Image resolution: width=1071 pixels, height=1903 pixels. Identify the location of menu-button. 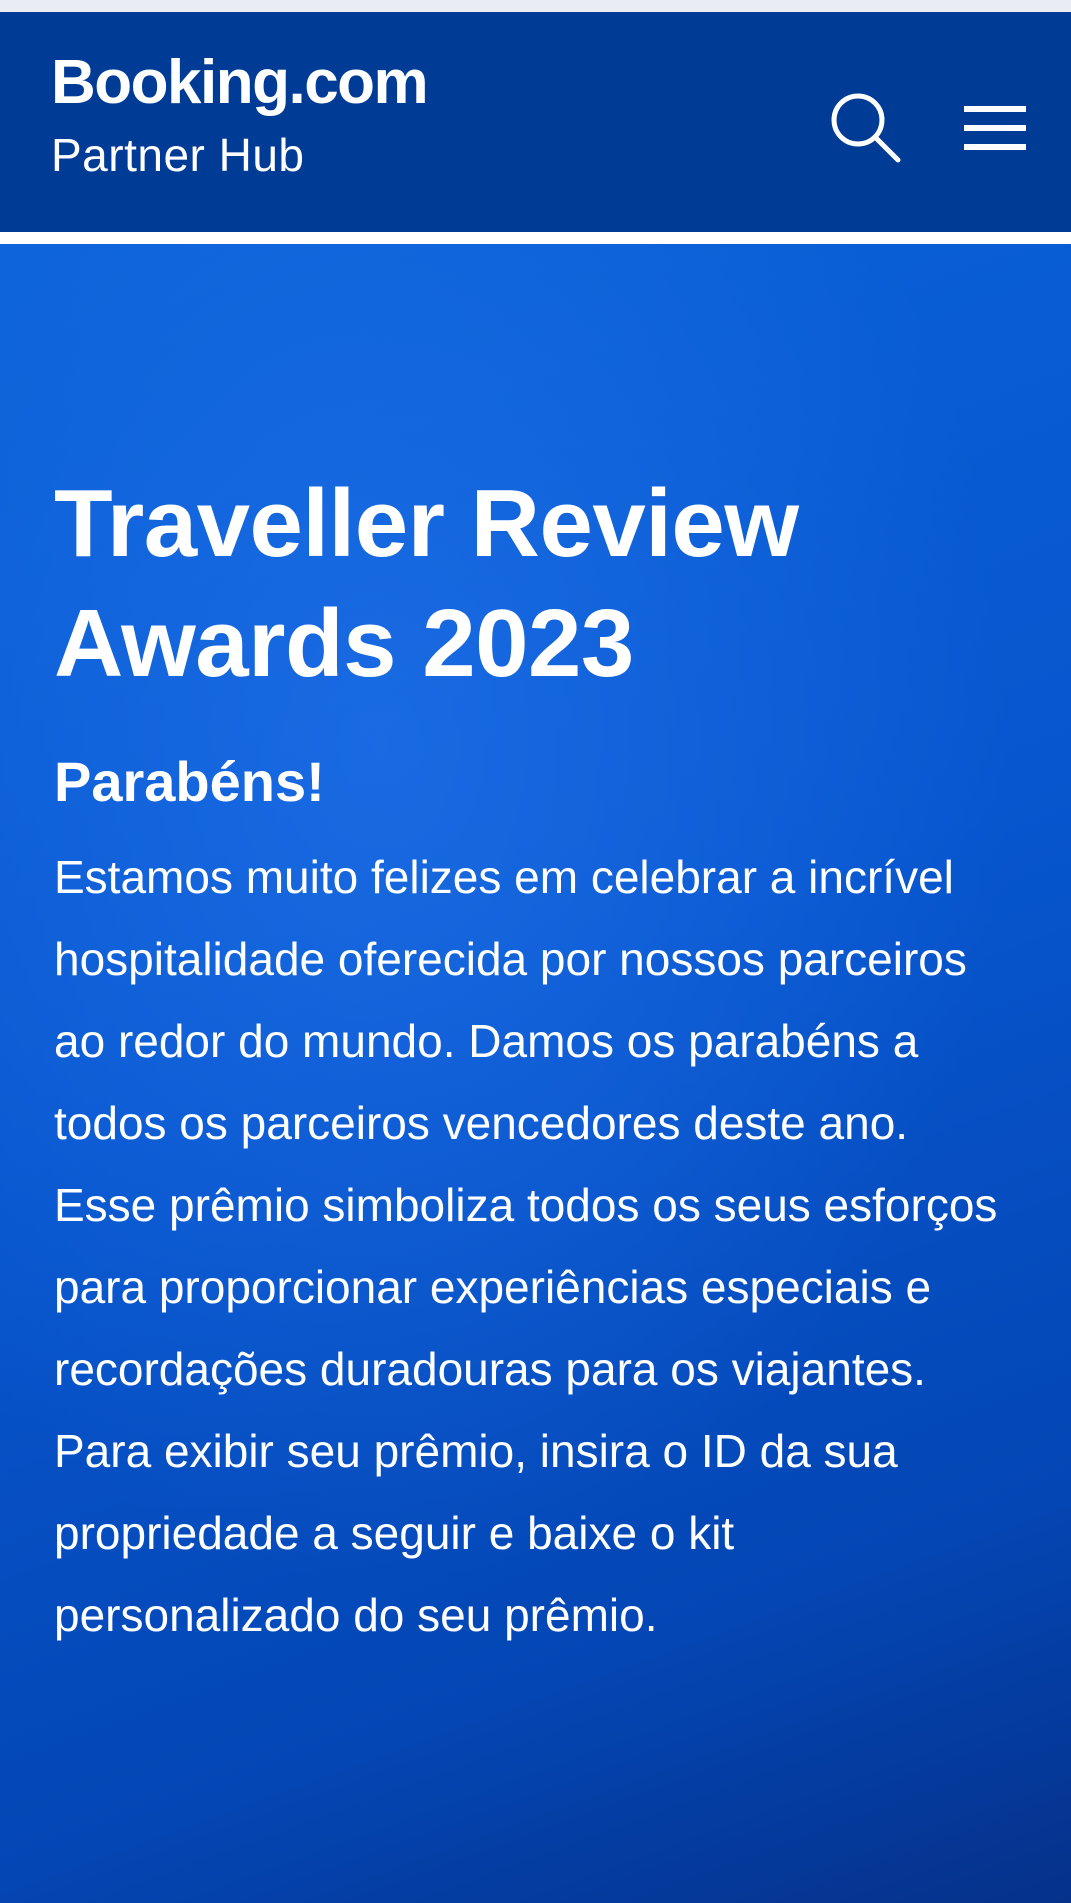
(995, 128).